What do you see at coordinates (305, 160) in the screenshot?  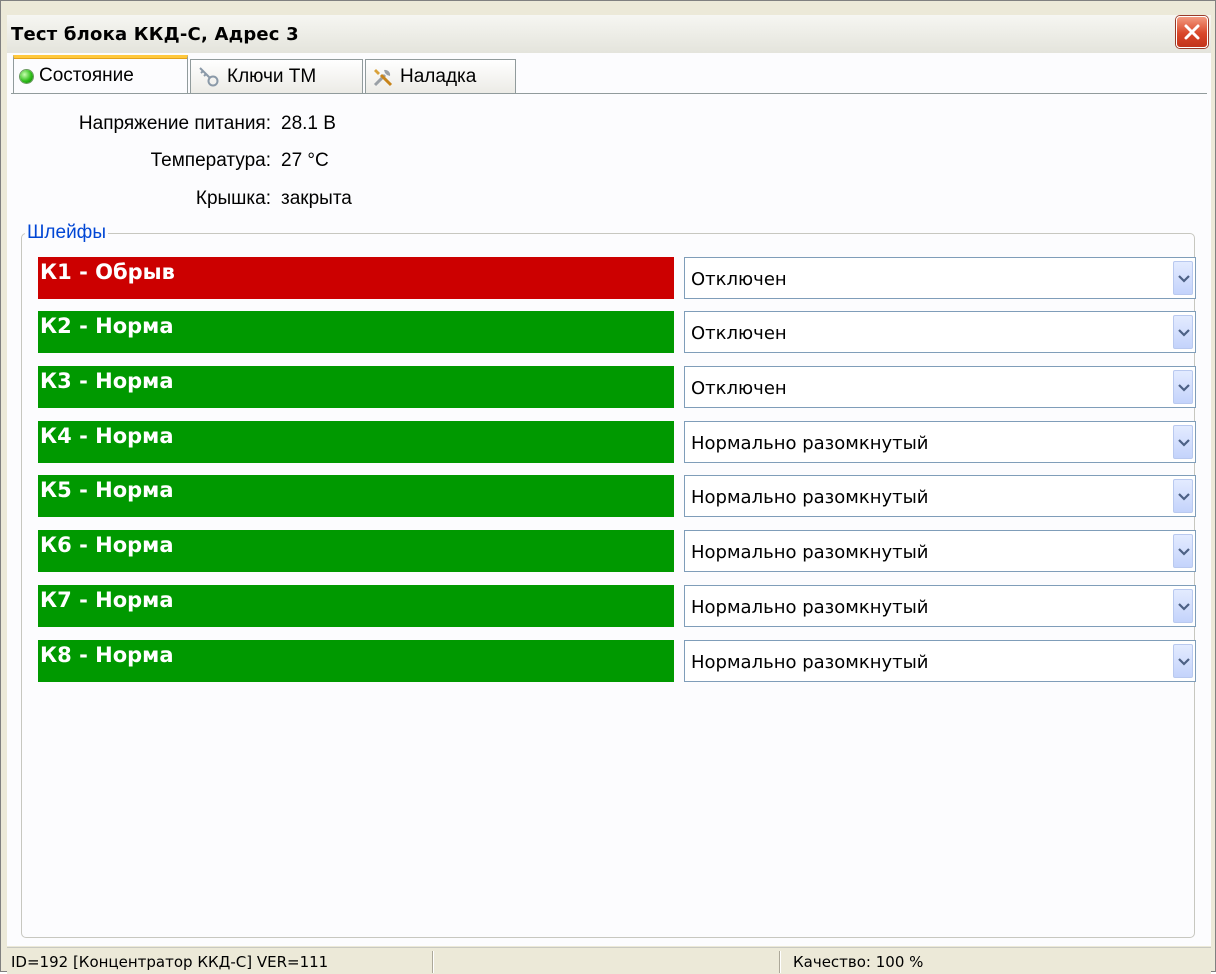 I see `temperature-value: 27 °C` at bounding box center [305, 160].